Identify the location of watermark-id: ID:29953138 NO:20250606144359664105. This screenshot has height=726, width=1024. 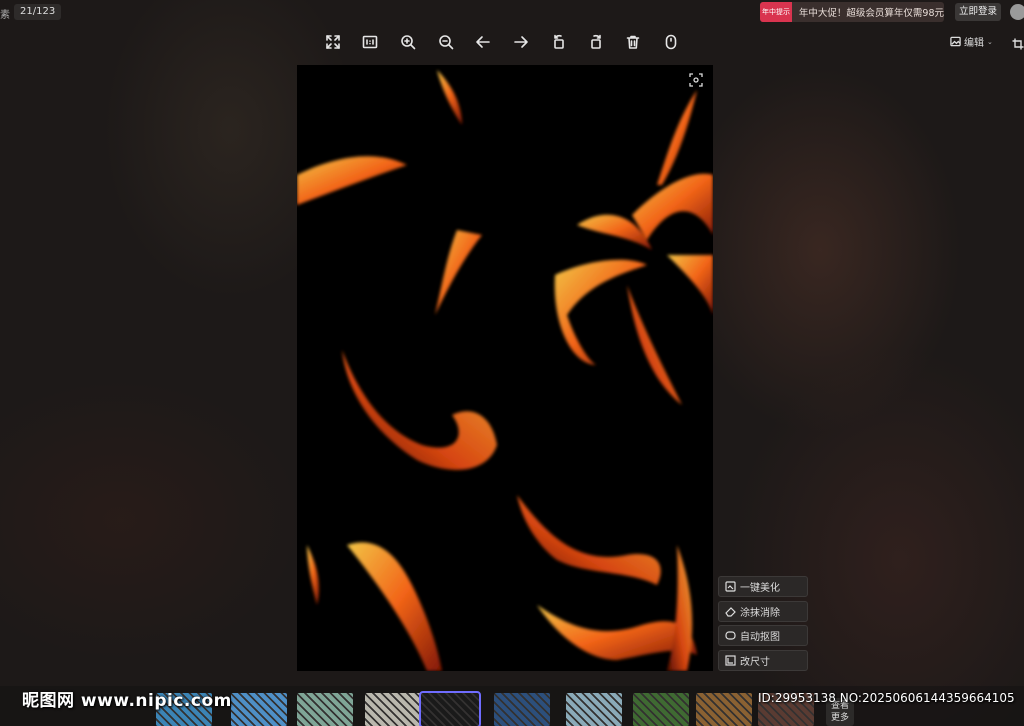
(886, 698).